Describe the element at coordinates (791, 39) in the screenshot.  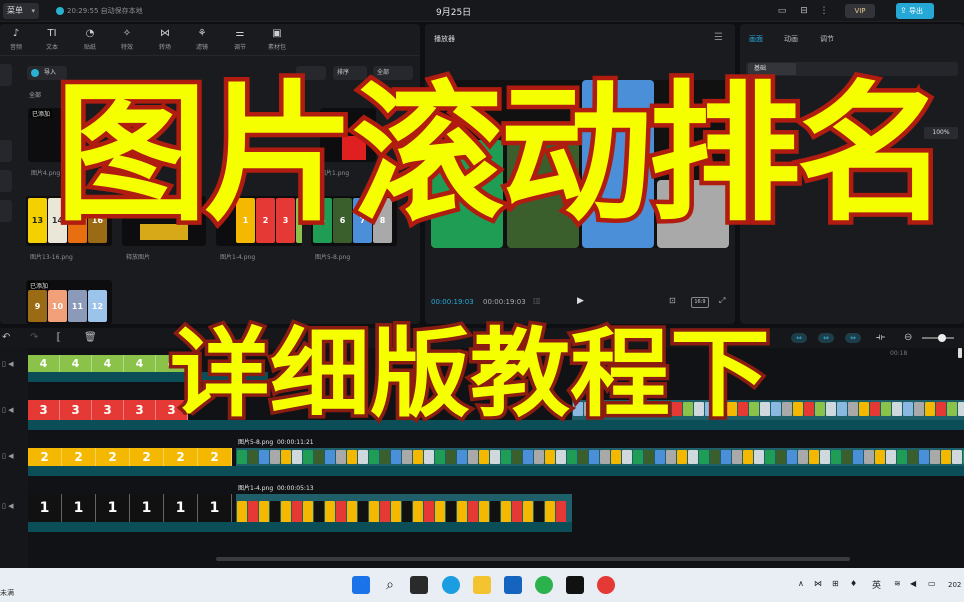
I see `tab-animation: 动画` at that location.